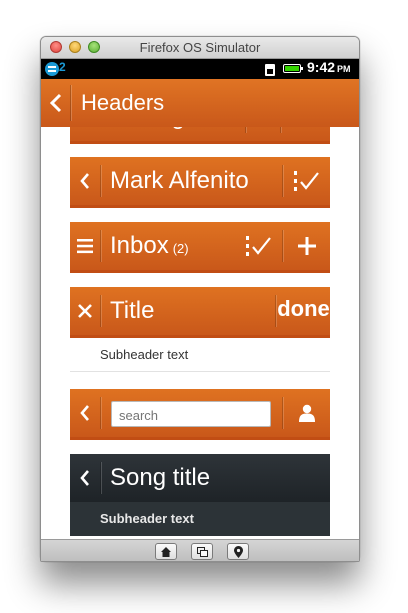 Image resolution: width=408 pixels, height=613 pixels. Describe the element at coordinates (303, 311) in the screenshot. I see `done-button: done` at that location.